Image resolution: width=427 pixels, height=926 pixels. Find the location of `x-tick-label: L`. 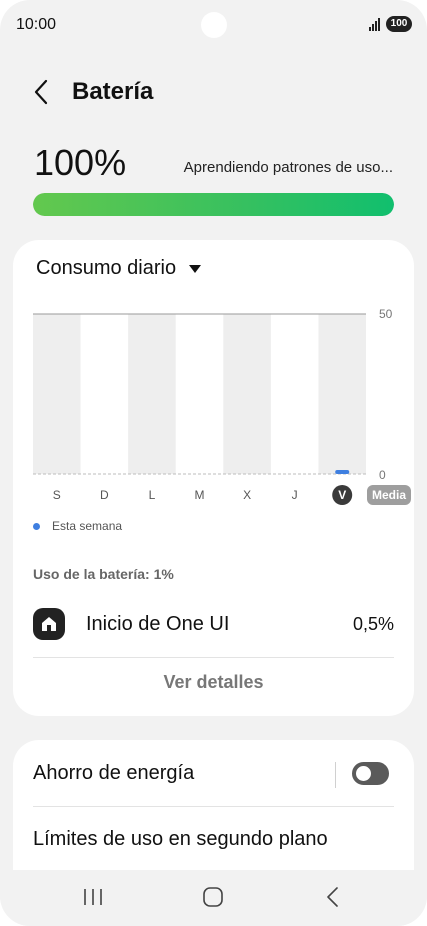

x-tick-label: L is located at coordinates (152, 495).